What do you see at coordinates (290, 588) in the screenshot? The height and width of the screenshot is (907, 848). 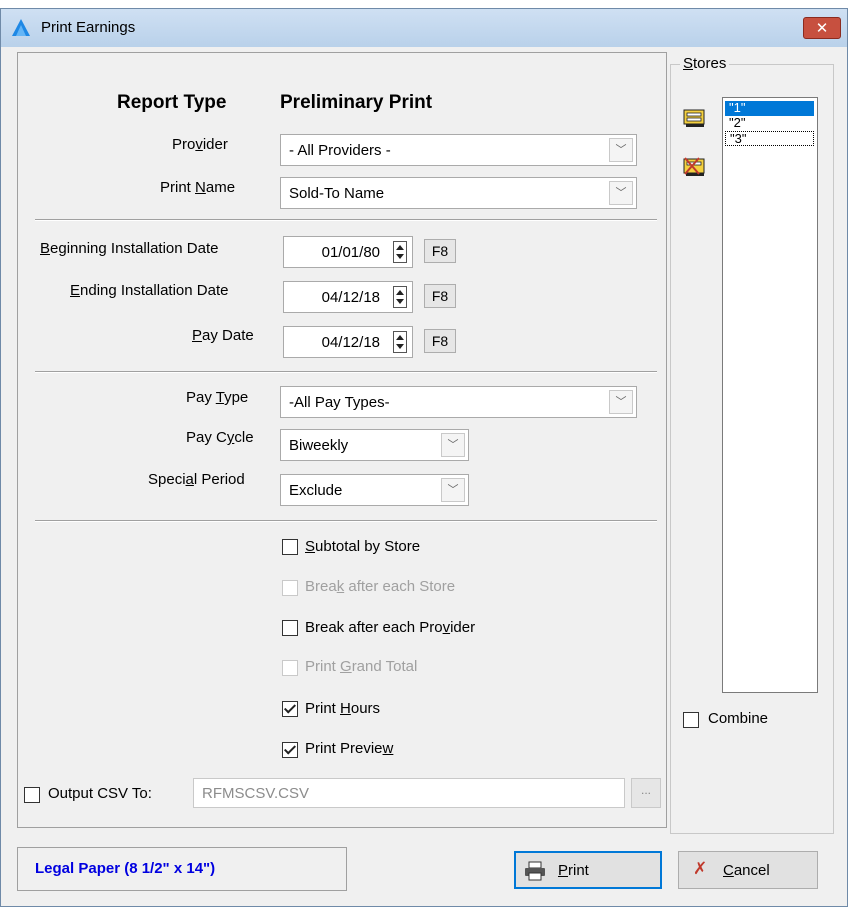 I see `break-each-store-checkbox` at bounding box center [290, 588].